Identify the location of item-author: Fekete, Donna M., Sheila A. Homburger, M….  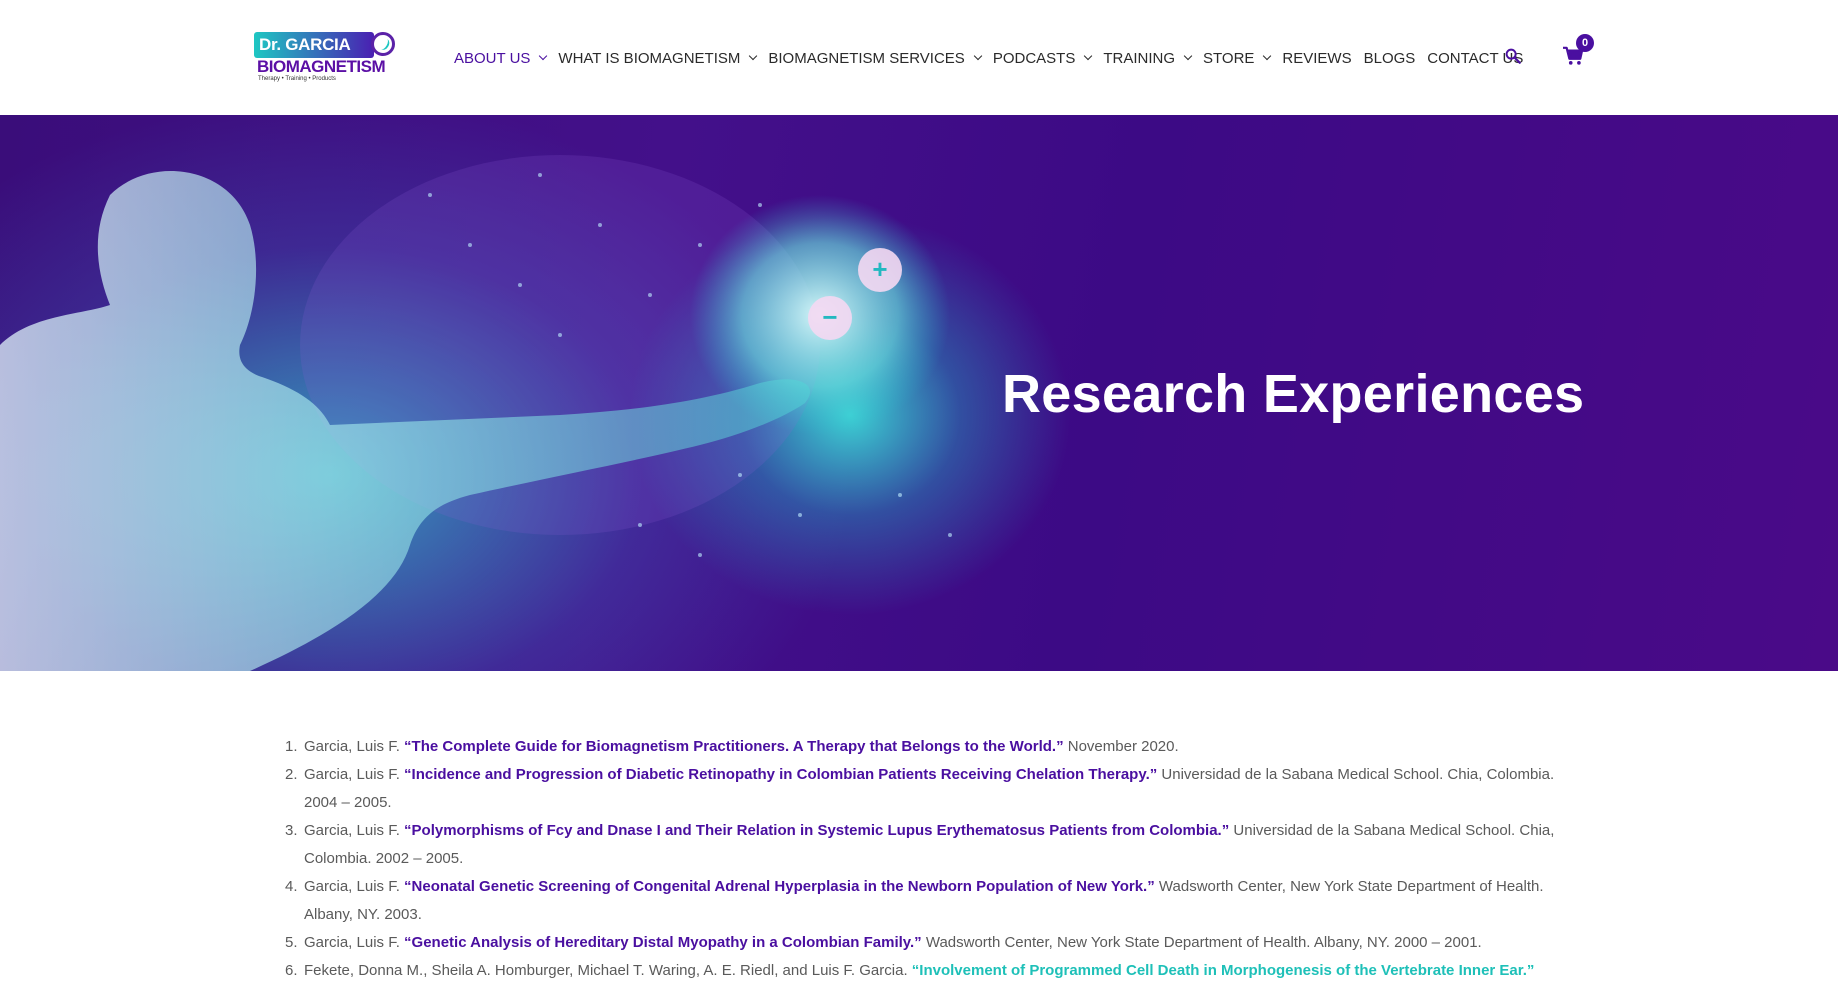
(606, 970).